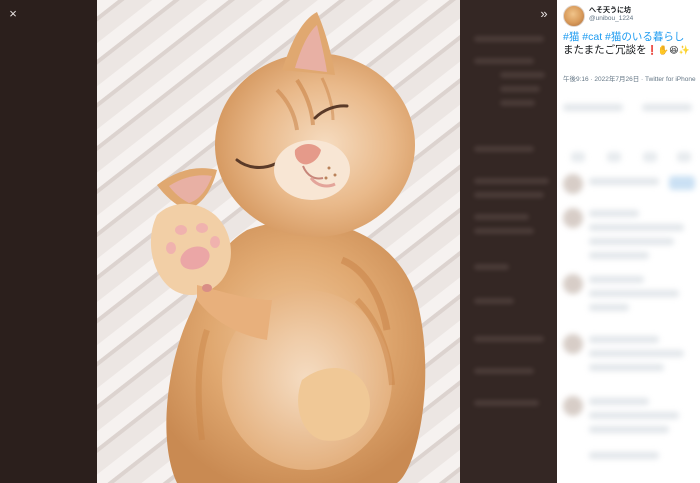 The height and width of the screenshot is (483, 700). What do you see at coordinates (610, 10) in the screenshot?
I see `author-name: へそ天うに坊` at bounding box center [610, 10].